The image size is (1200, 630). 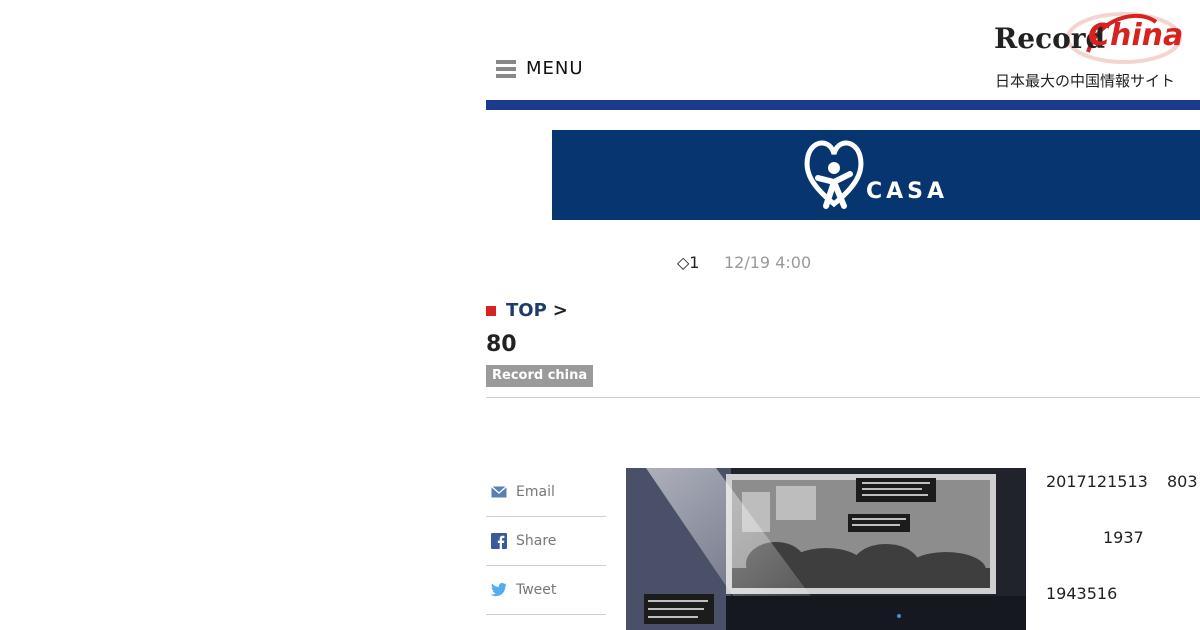 What do you see at coordinates (499, 541) in the screenshot?
I see `facebook-icon` at bounding box center [499, 541].